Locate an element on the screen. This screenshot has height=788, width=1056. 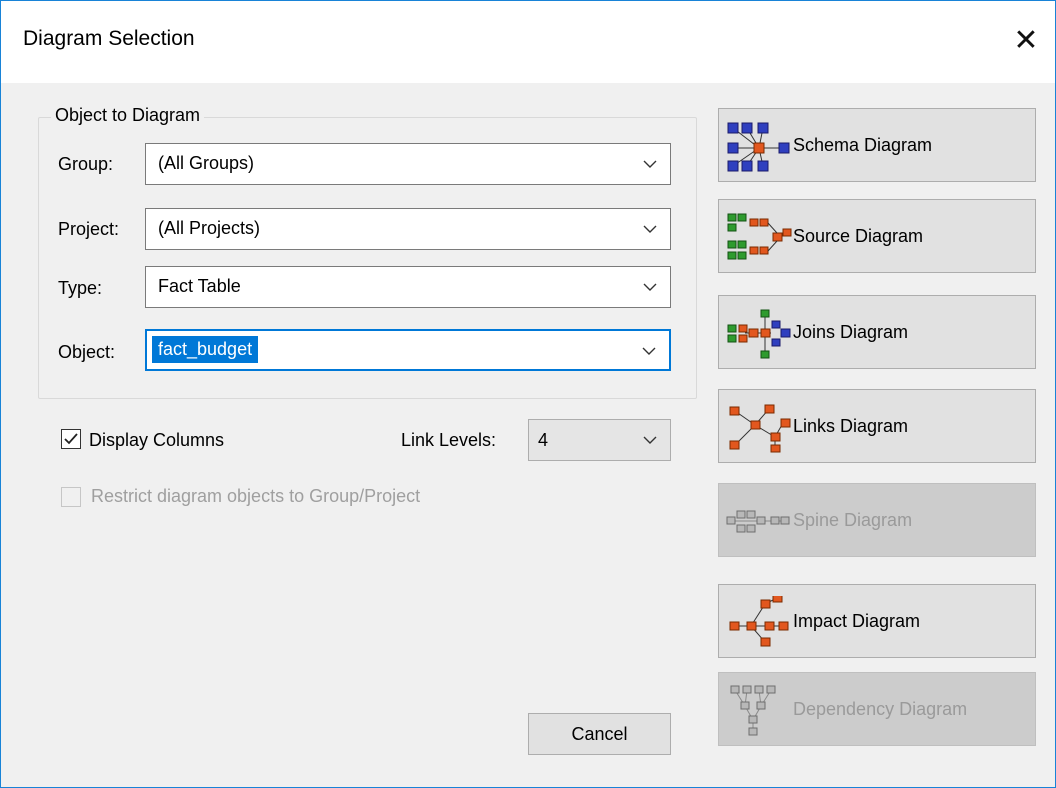
cancel-button: Cancel is located at coordinates (599, 734).